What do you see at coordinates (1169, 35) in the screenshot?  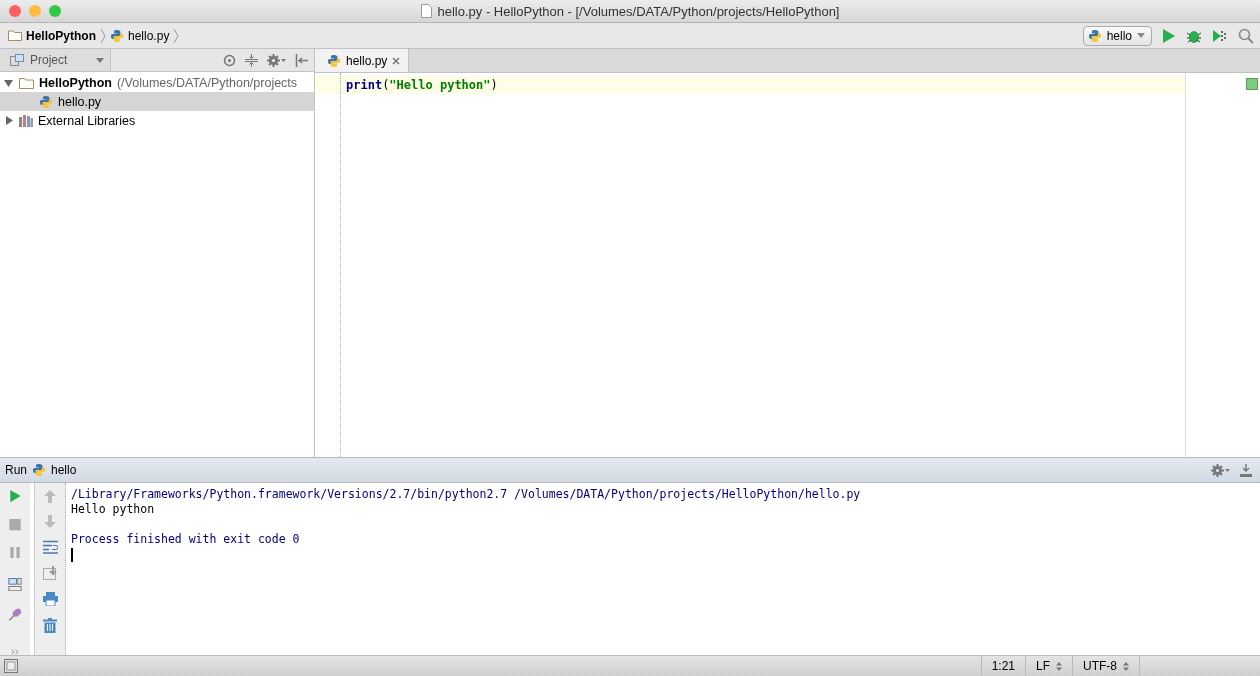 I see `run-icon` at bounding box center [1169, 35].